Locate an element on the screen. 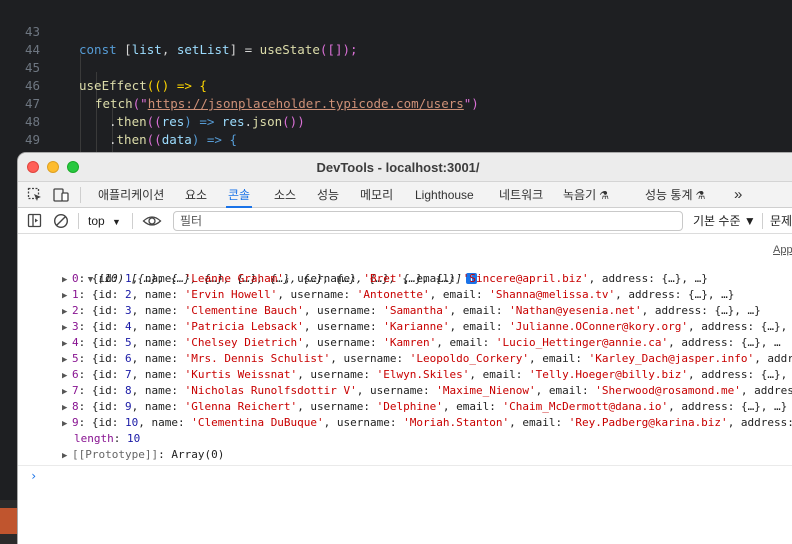  code-line: 43 const [list, setList] = useState([]); is located at coordinates (396, 31).